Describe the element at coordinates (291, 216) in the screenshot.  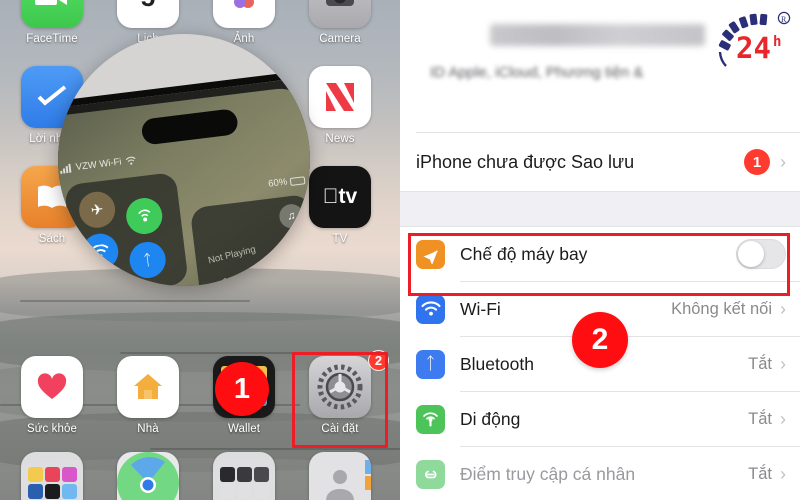
I see `airplay-icon: ♫` at that location.